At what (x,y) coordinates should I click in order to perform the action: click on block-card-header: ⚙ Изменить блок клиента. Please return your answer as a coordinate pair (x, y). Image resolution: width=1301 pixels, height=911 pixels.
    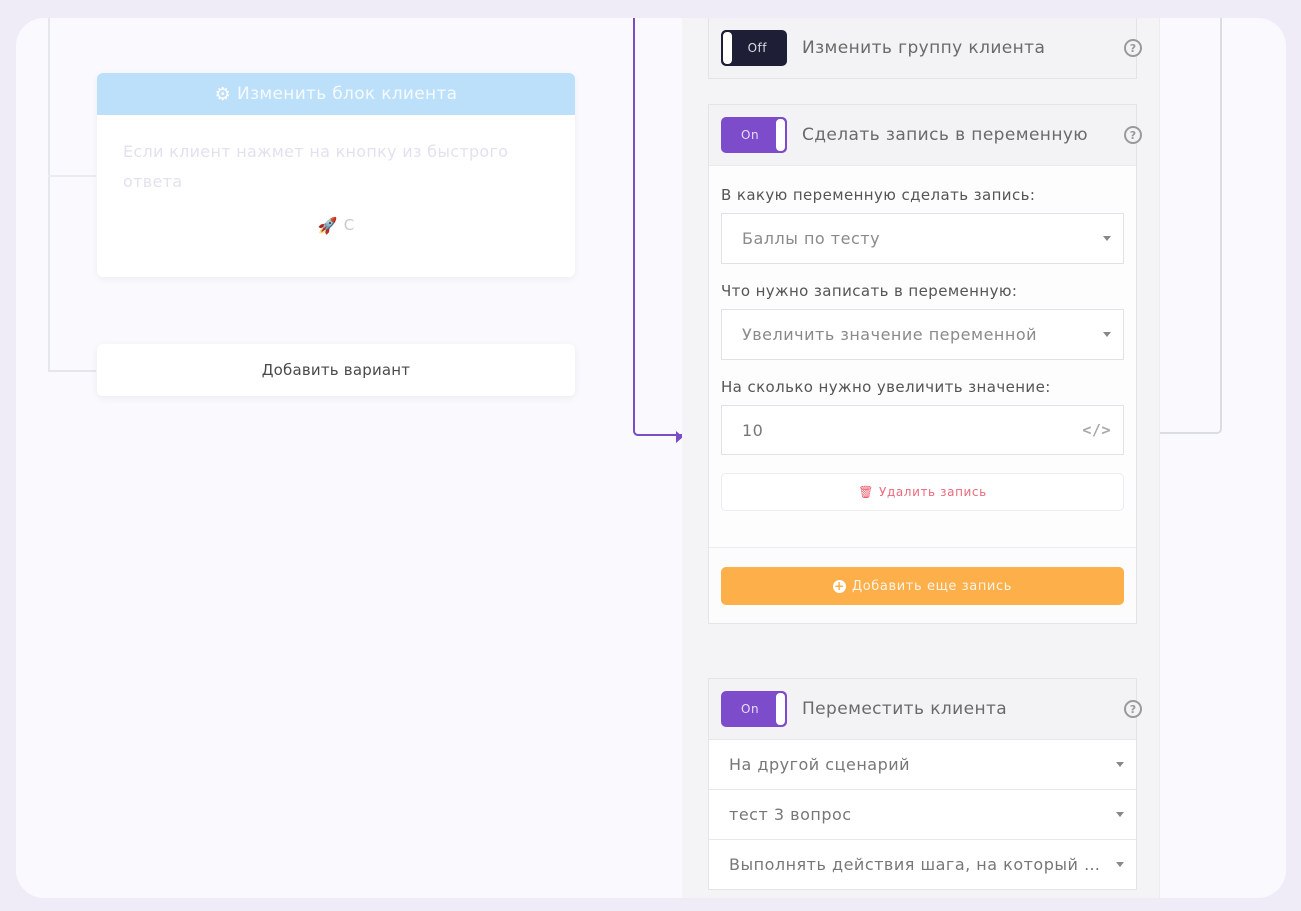
    Looking at the image, I should click on (336, 94).